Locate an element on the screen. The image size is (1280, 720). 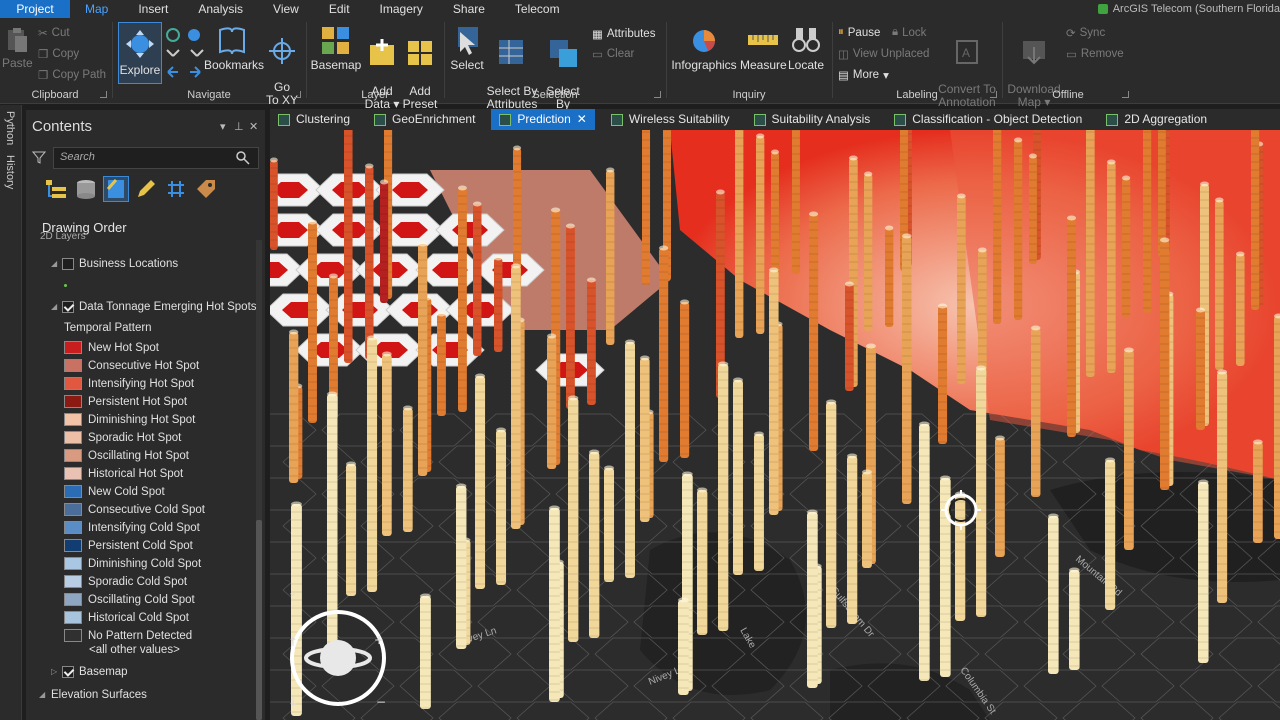
legend-item: Oscillating Hot Spot is located at coordinates (142, 456).